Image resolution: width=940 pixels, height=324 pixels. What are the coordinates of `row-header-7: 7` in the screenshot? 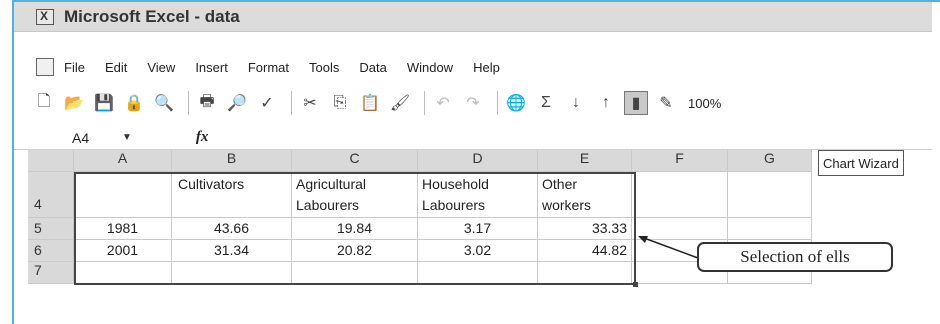 It's located at (51, 273).